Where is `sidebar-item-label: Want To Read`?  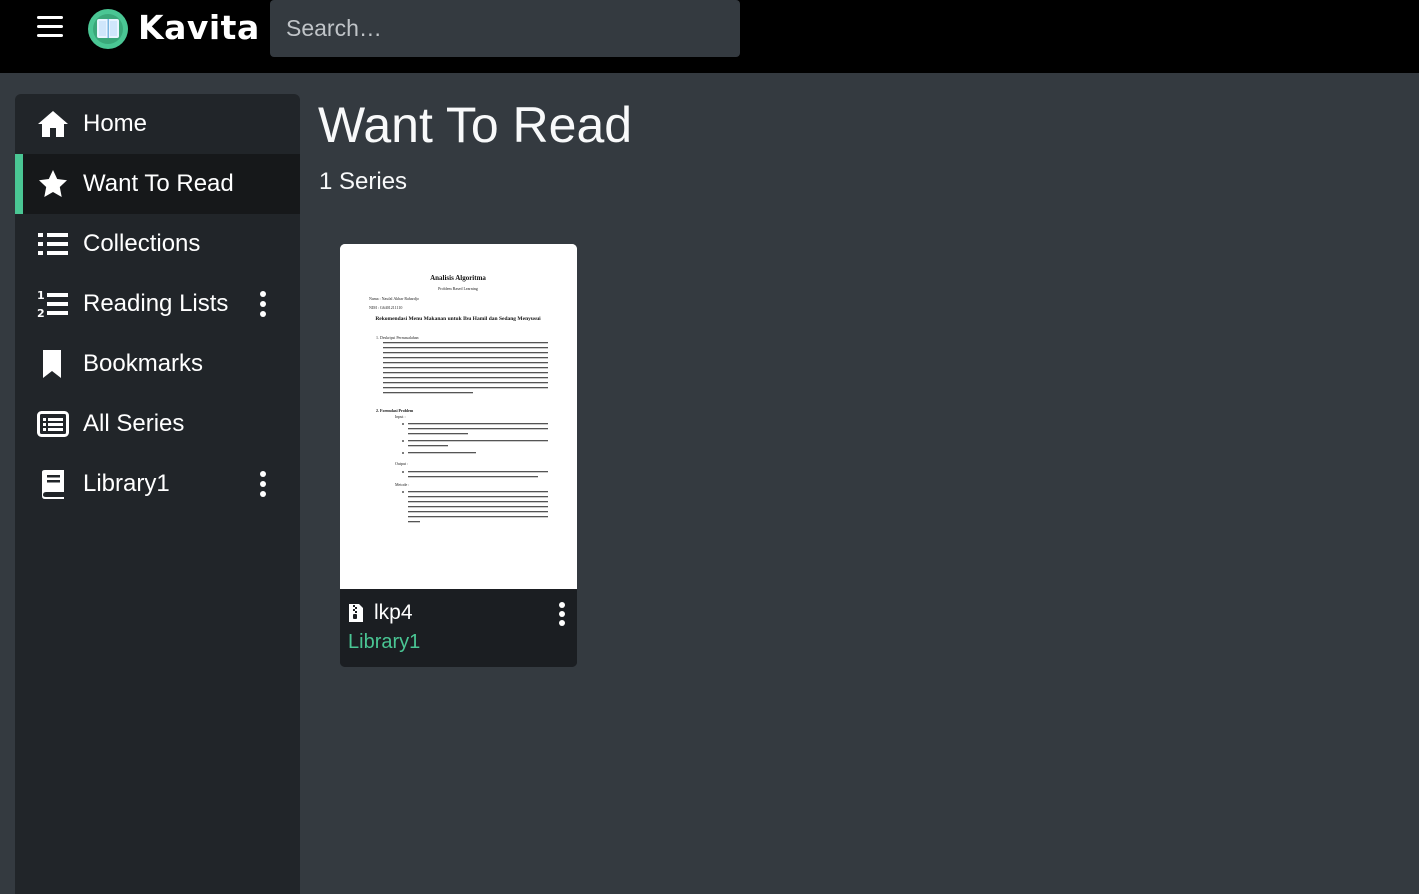 sidebar-item-label: Want To Read is located at coordinates (158, 183).